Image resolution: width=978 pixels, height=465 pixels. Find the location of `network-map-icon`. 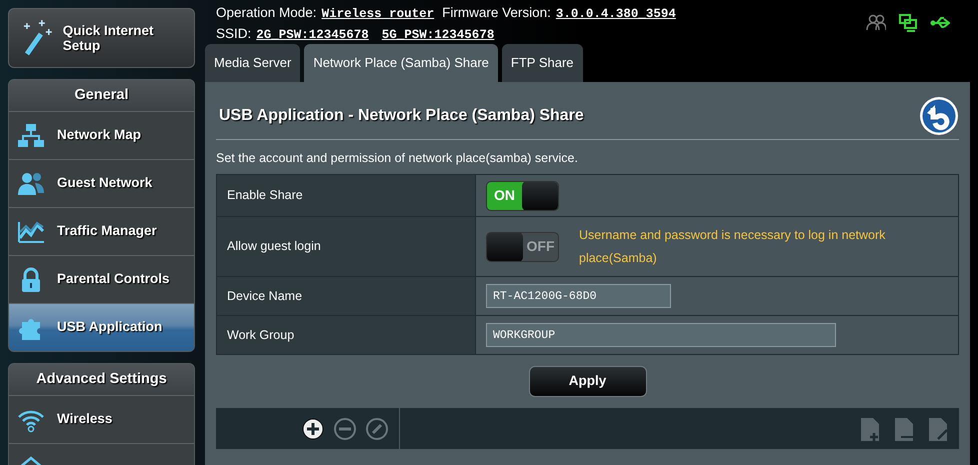

network-map-icon is located at coordinates (31, 136).